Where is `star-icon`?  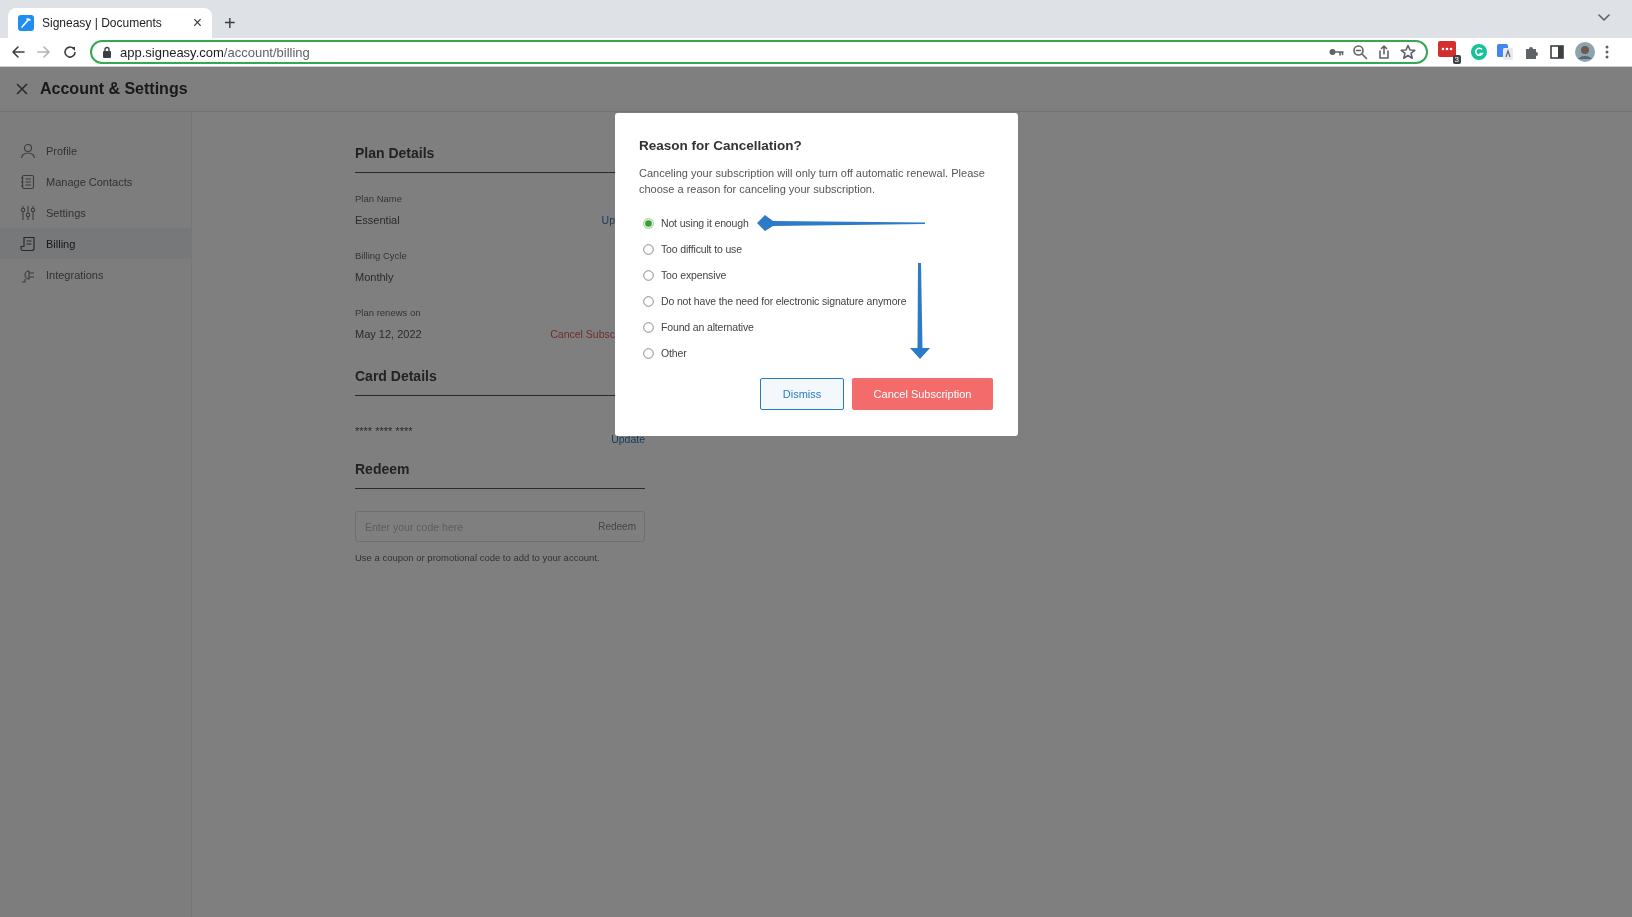
star-icon is located at coordinates (1408, 52).